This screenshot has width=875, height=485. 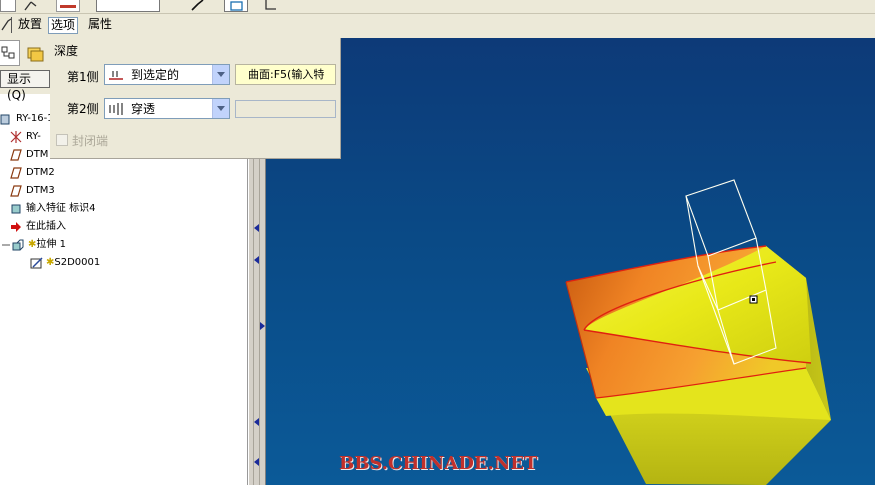 I want to click on depth-label: 深度, so click(x=66, y=51).